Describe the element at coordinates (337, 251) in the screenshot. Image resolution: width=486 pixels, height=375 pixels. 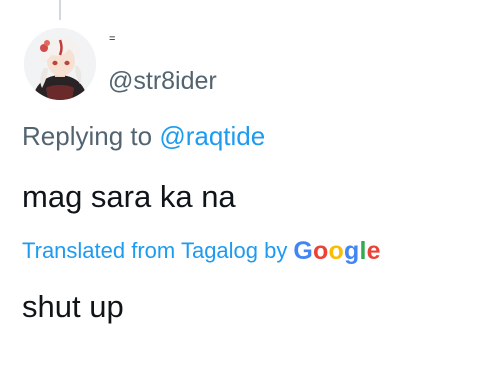
I see `google-logo-icon: Google` at that location.